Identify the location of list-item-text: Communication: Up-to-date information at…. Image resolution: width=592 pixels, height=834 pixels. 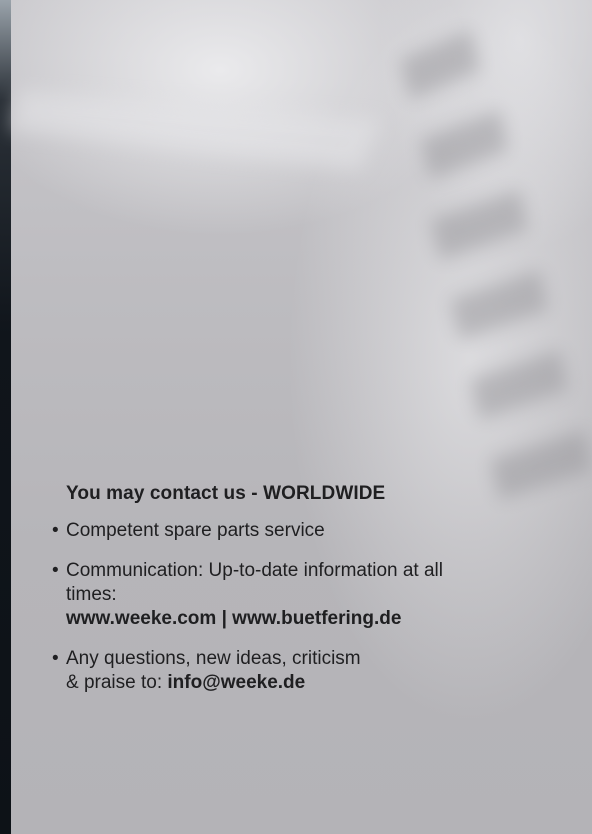
(255, 582).